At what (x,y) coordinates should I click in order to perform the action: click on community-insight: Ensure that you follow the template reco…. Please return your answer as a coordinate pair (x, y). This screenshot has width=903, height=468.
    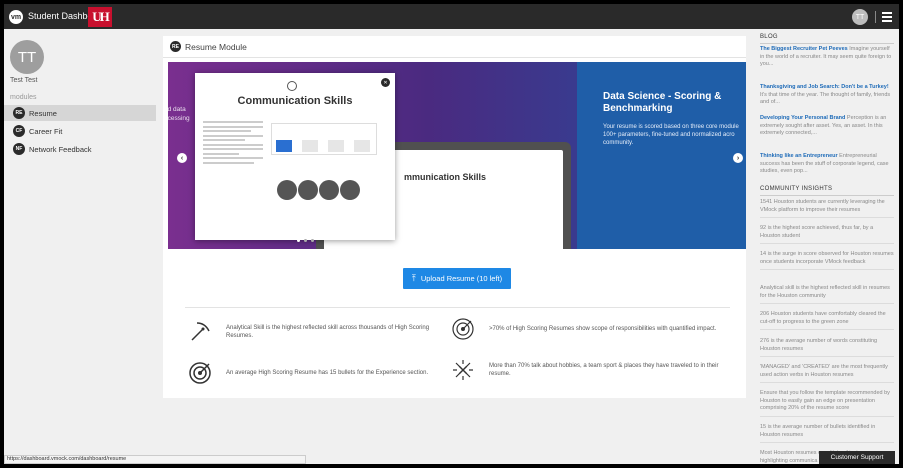
    Looking at the image, I should click on (827, 403).